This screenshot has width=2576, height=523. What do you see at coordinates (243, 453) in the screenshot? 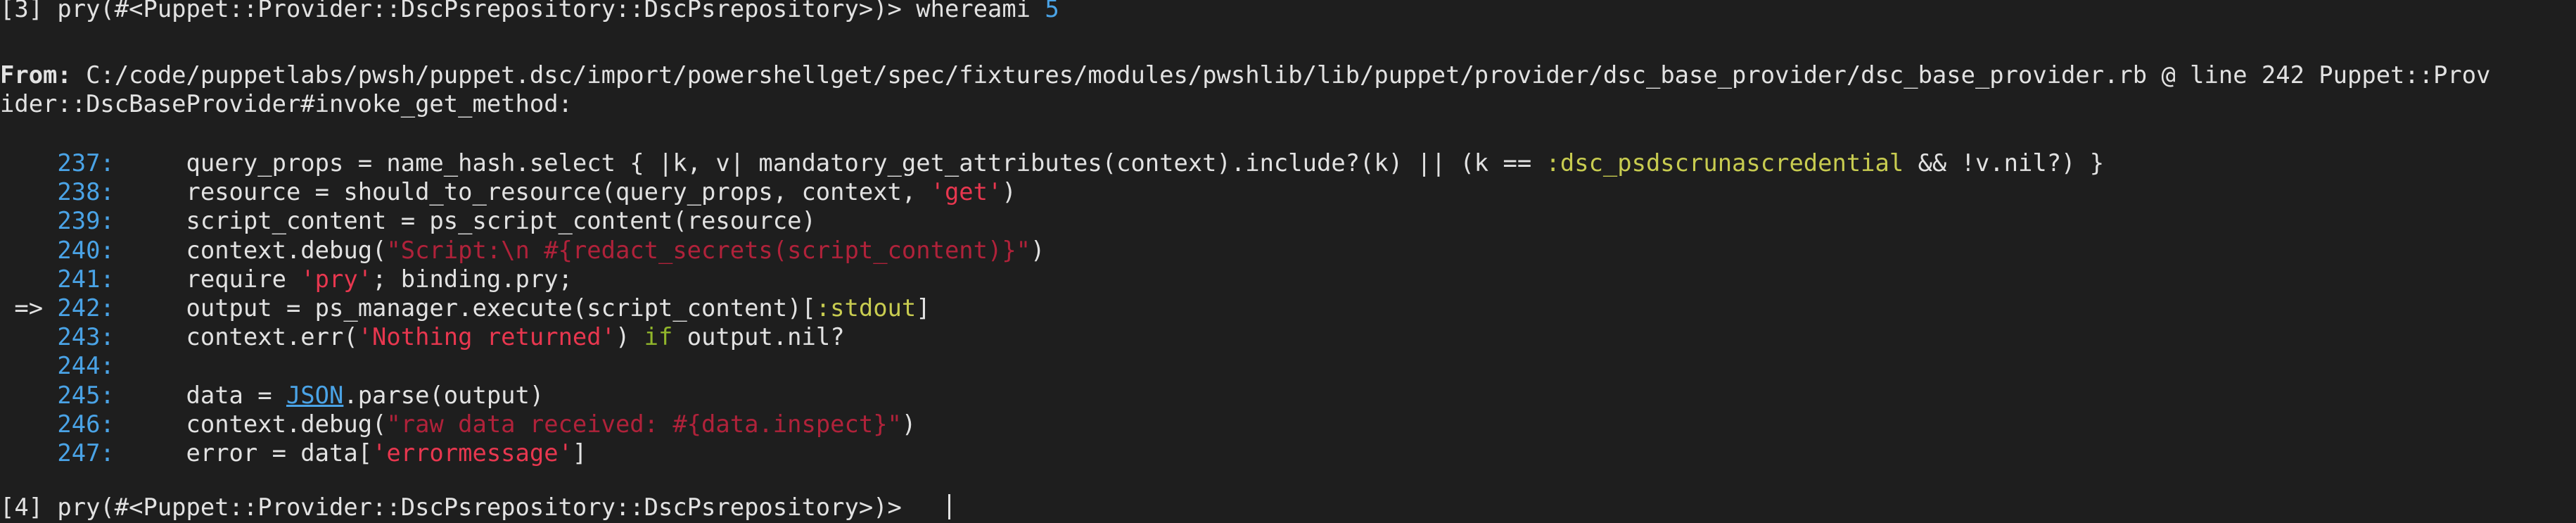
I see `code-token: error = data[` at bounding box center [243, 453].